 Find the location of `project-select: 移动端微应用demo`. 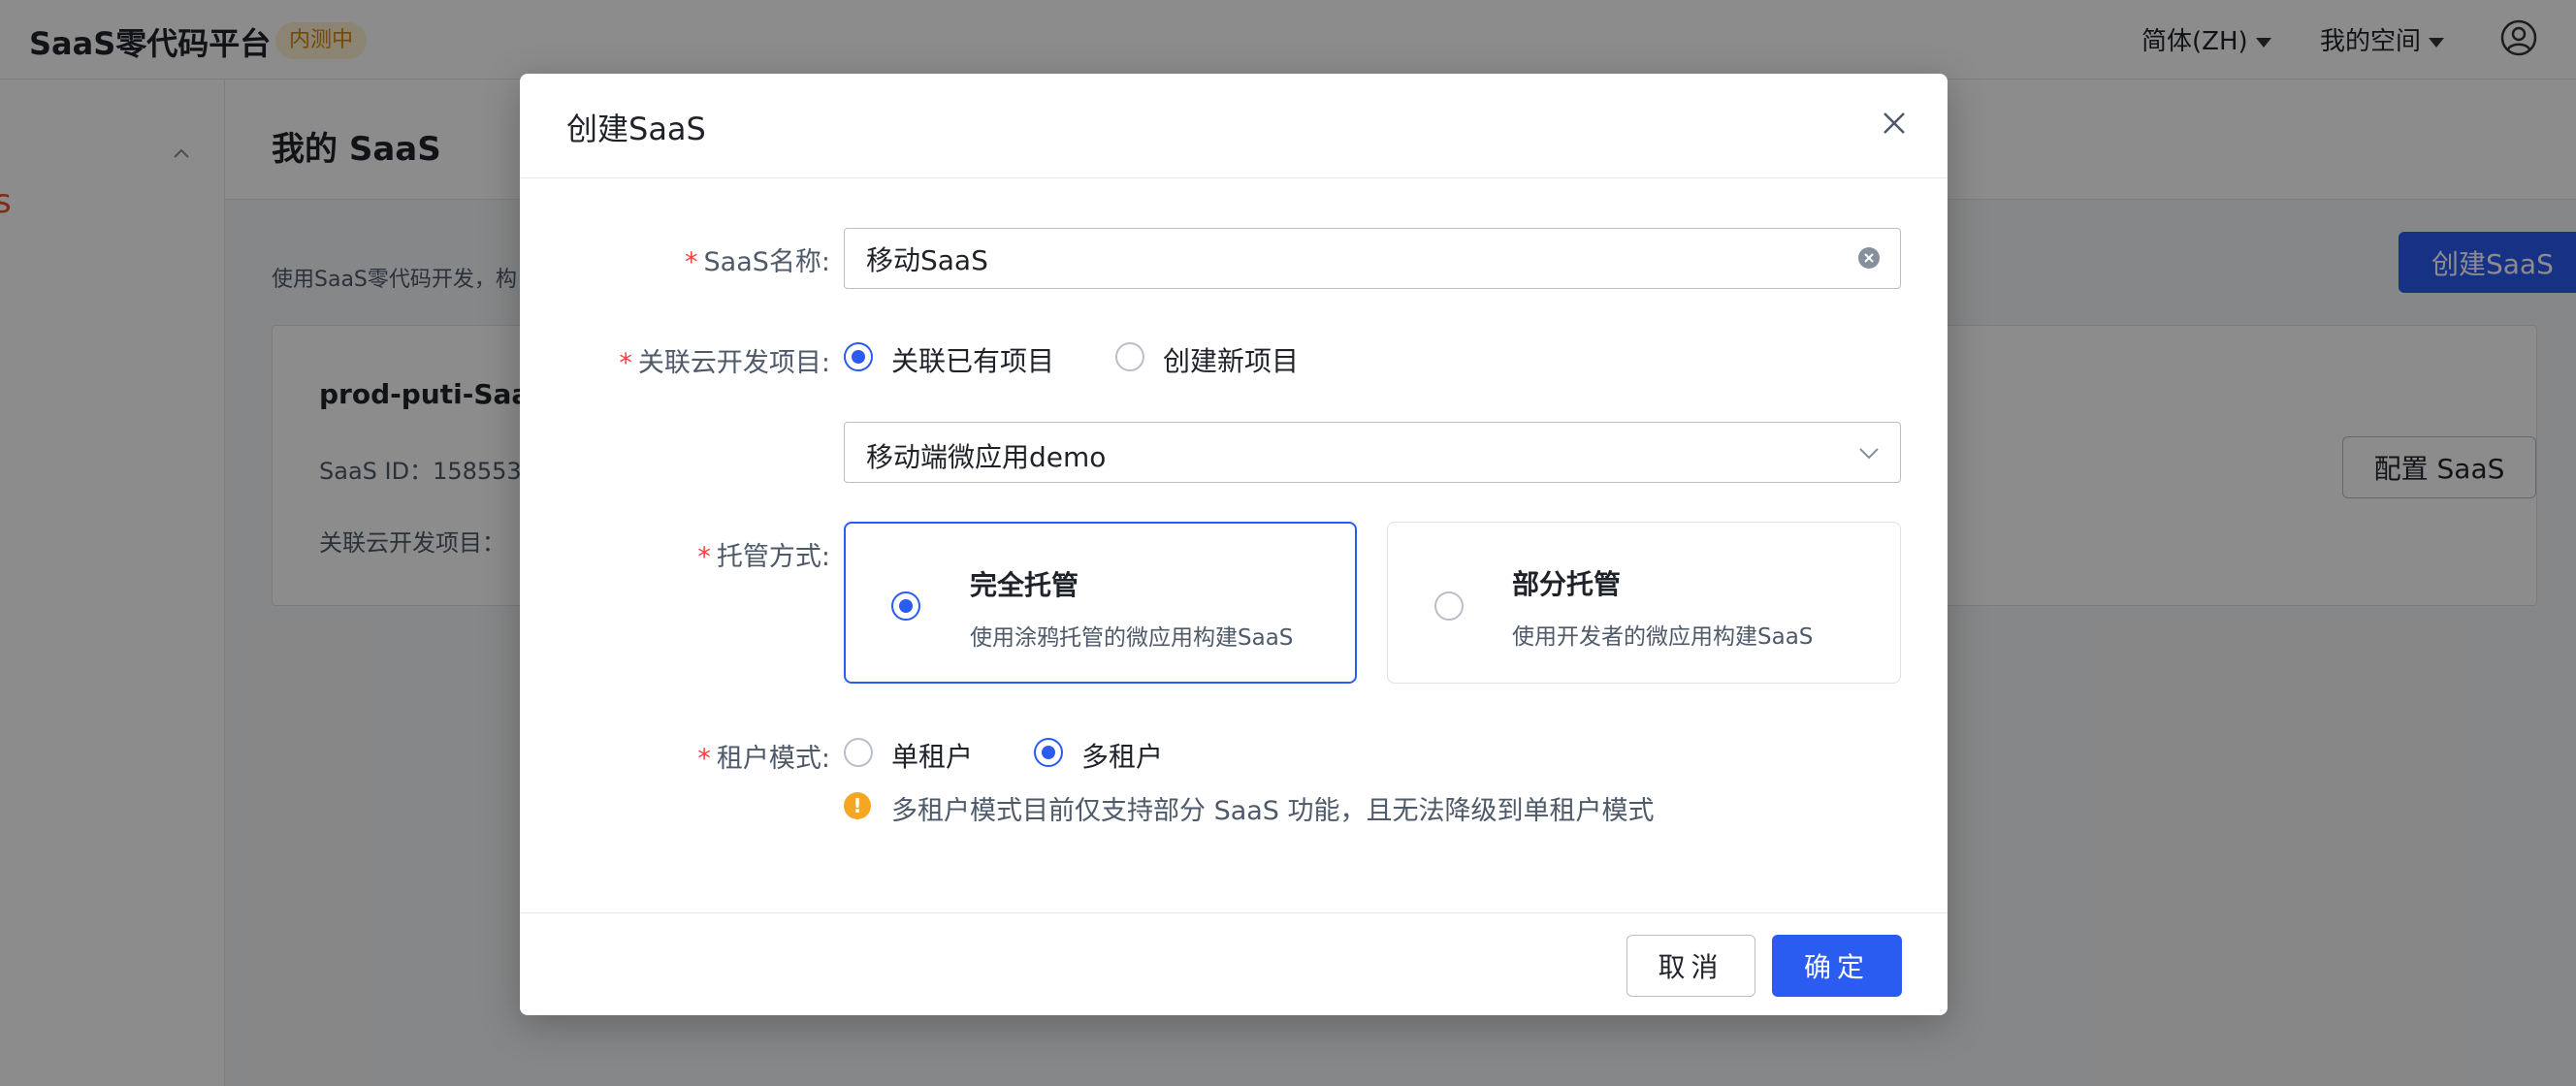

project-select: 移动端微应用demo is located at coordinates (1372, 452).